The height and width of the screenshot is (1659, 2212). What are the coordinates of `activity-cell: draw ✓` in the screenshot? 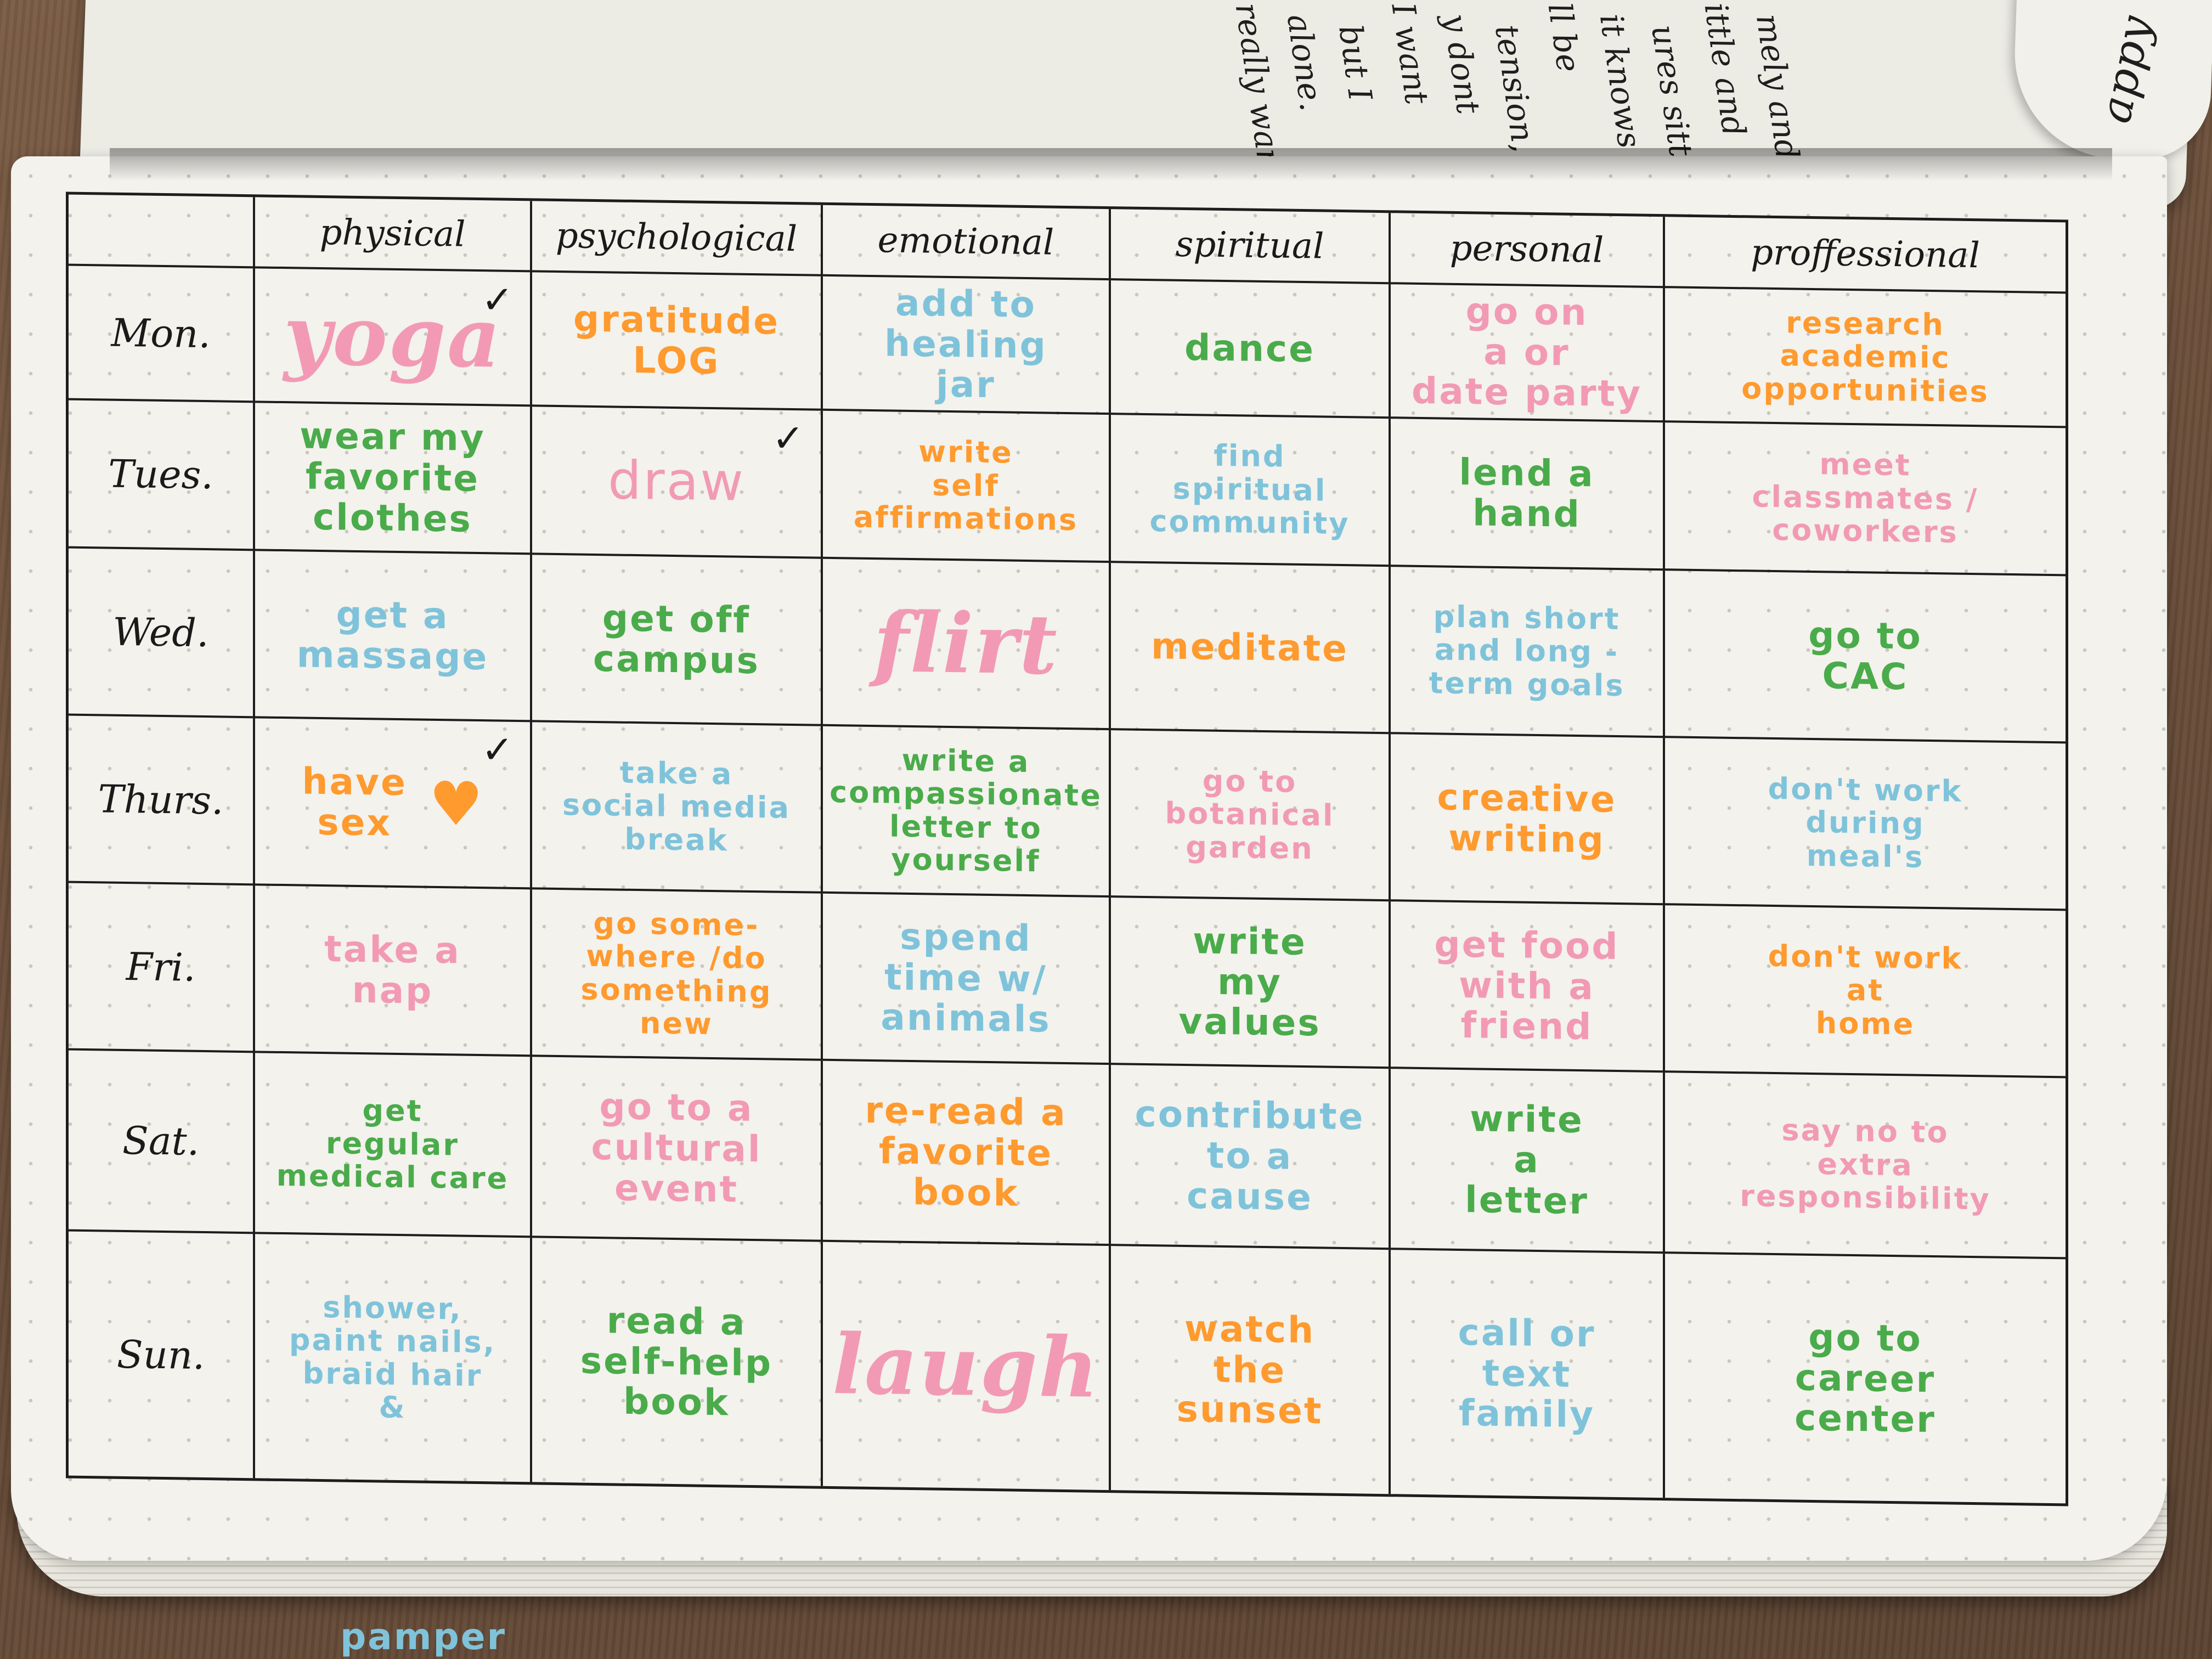 It's located at (677, 483).